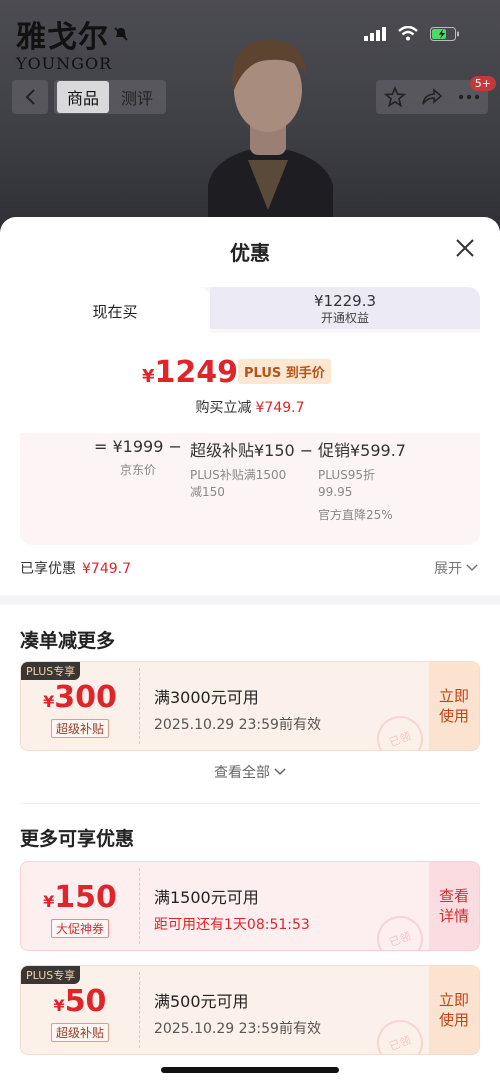  What do you see at coordinates (83, 97) in the screenshot?
I see `tab-product: 商品` at bounding box center [83, 97].